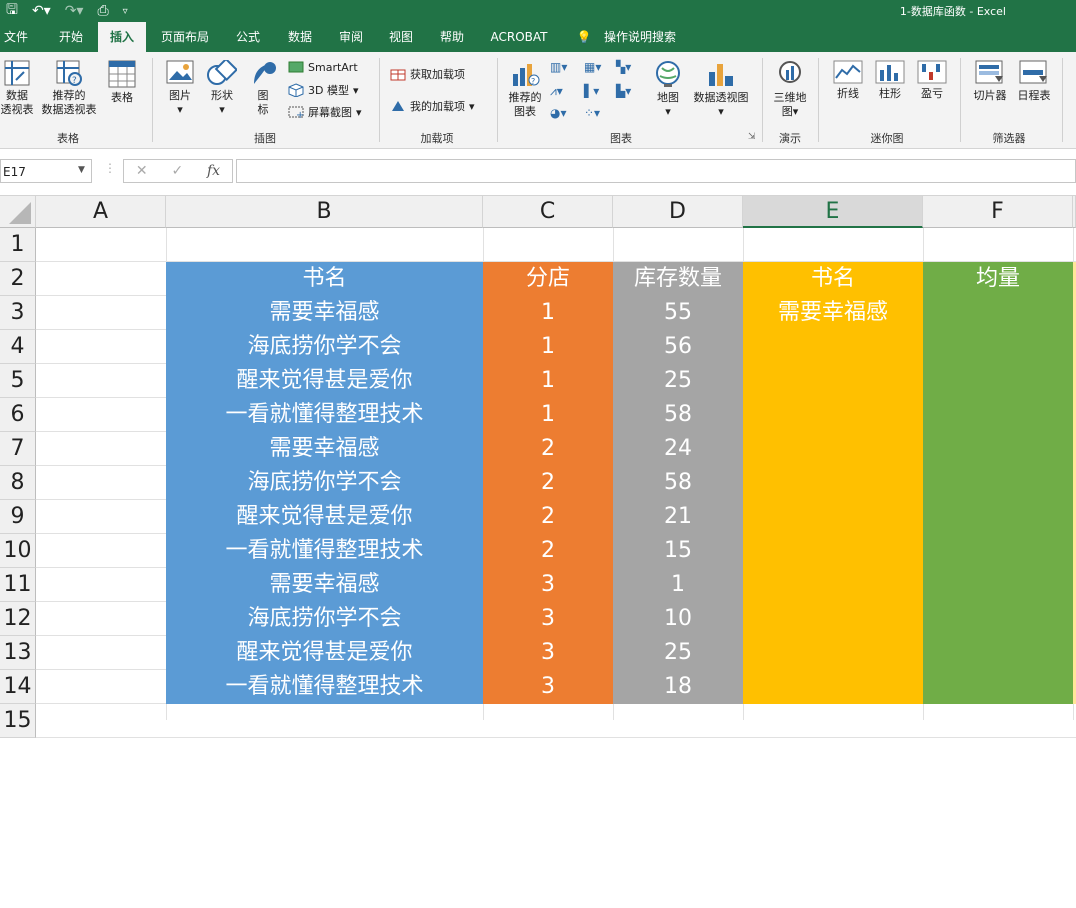 This screenshot has width=1076, height=908. What do you see at coordinates (678, 347) in the screenshot?
I see `cell-quantity: 56` at bounding box center [678, 347].